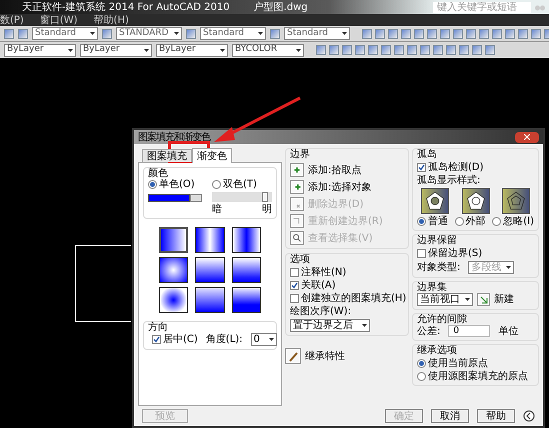 This screenshot has height=428, width=549. Describe the element at coordinates (529, 416) in the screenshot. I see `collapse-icon` at that location.